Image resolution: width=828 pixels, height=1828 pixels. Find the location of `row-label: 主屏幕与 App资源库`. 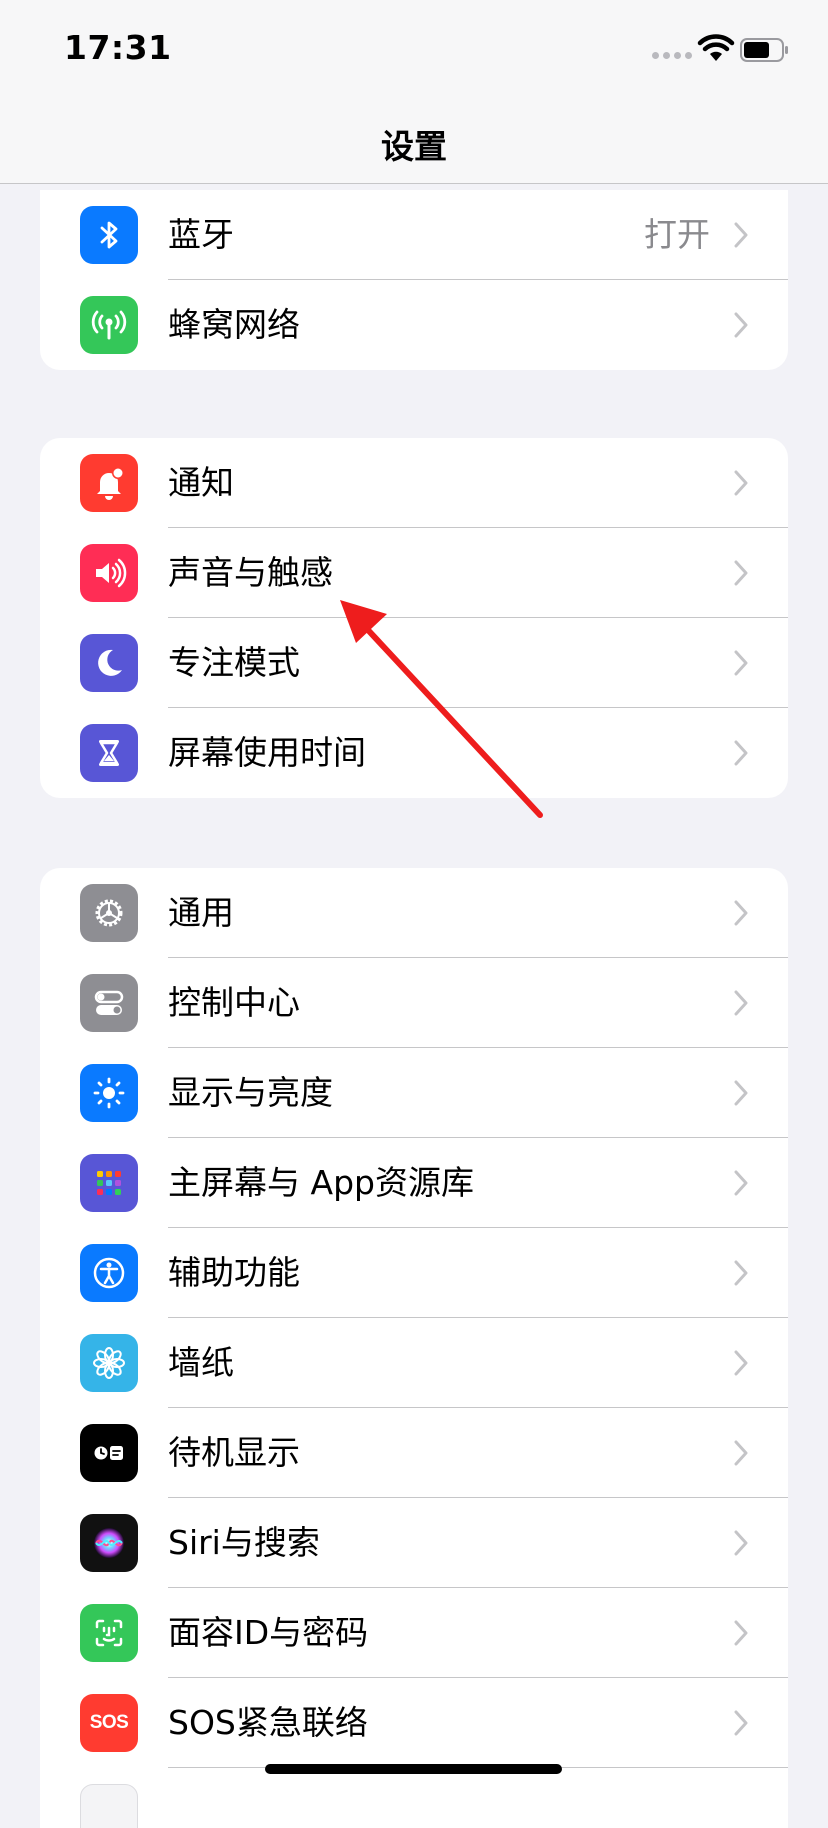

row-label: 主屏幕与 App资源库 is located at coordinates (321, 1182).